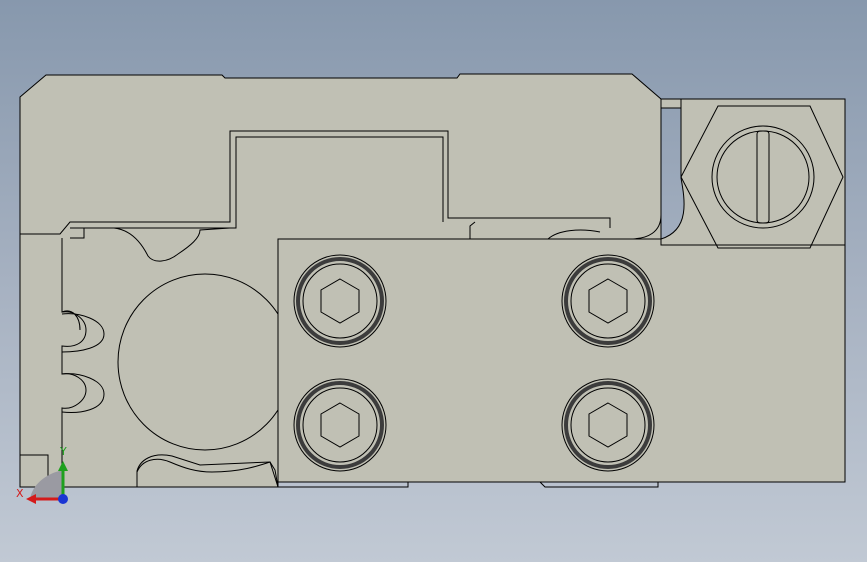  Describe the element at coordinates (63, 499) in the screenshot. I see `triad-z-axis` at that location.